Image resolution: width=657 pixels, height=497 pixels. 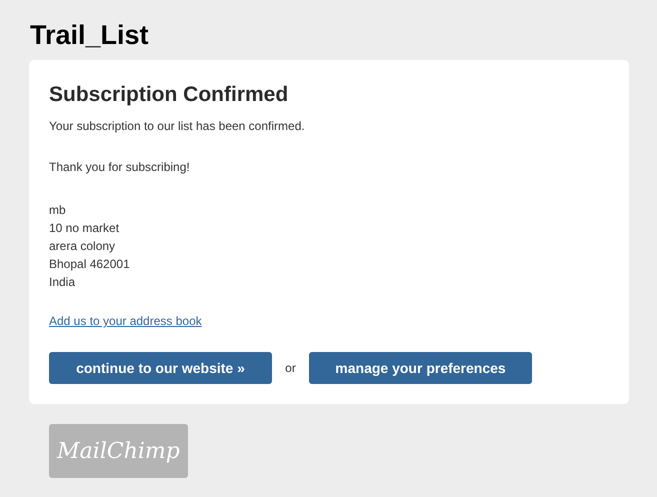 I want to click on address-line: 10 no market, so click(x=84, y=228).